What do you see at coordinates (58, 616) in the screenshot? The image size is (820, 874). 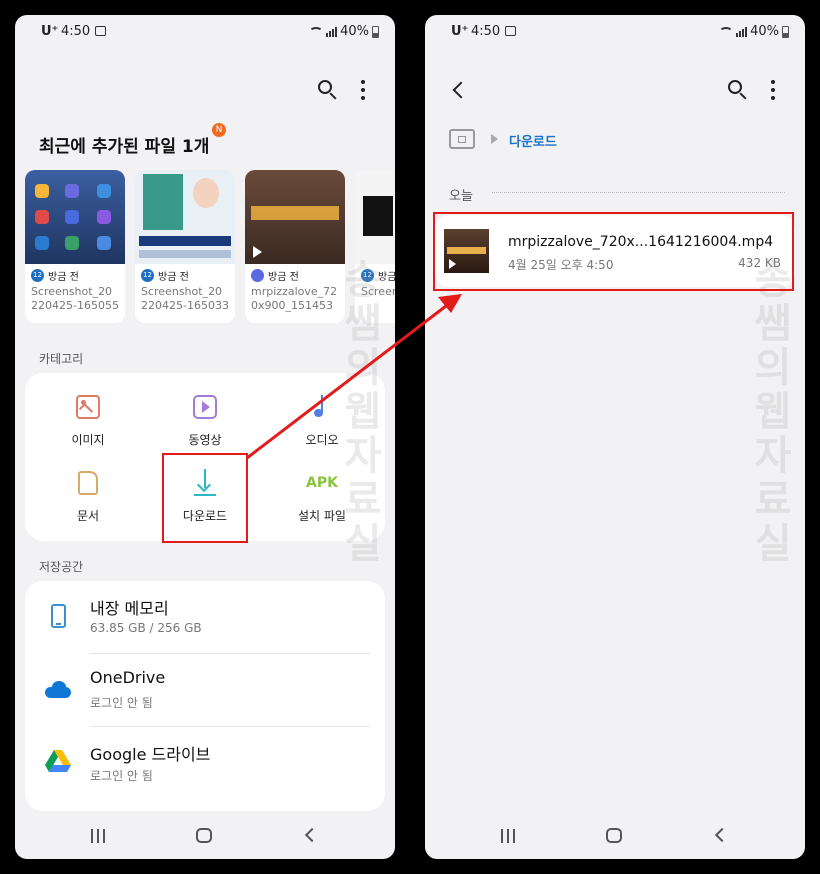 I see `phone-storage-icon` at bounding box center [58, 616].